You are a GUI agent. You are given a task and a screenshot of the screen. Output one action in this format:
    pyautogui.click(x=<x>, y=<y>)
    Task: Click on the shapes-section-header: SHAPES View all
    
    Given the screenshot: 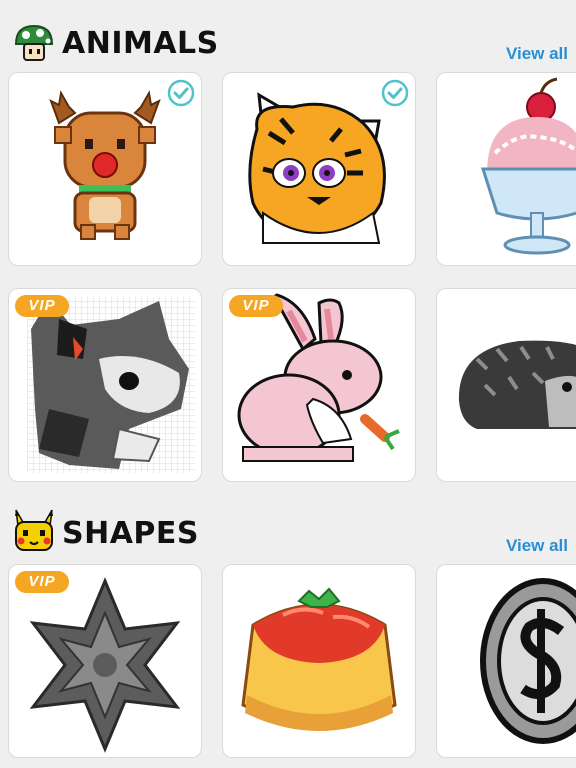 What is the action you would take?
    pyautogui.click(x=288, y=532)
    